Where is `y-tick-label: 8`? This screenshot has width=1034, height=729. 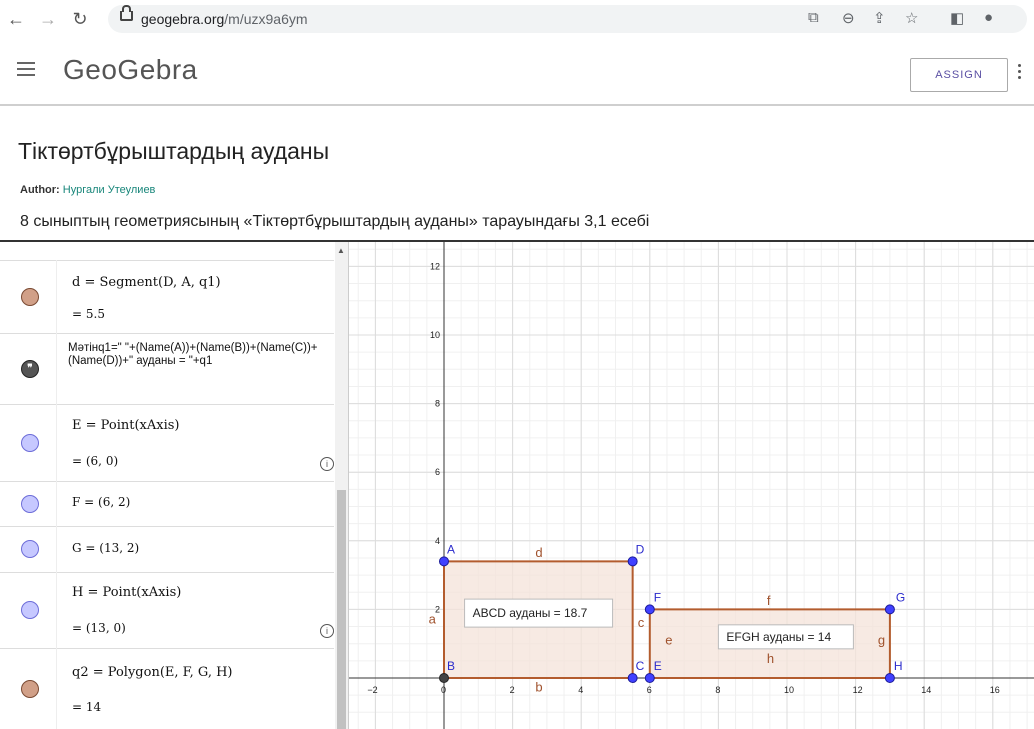 y-tick-label: 8 is located at coordinates (437, 404).